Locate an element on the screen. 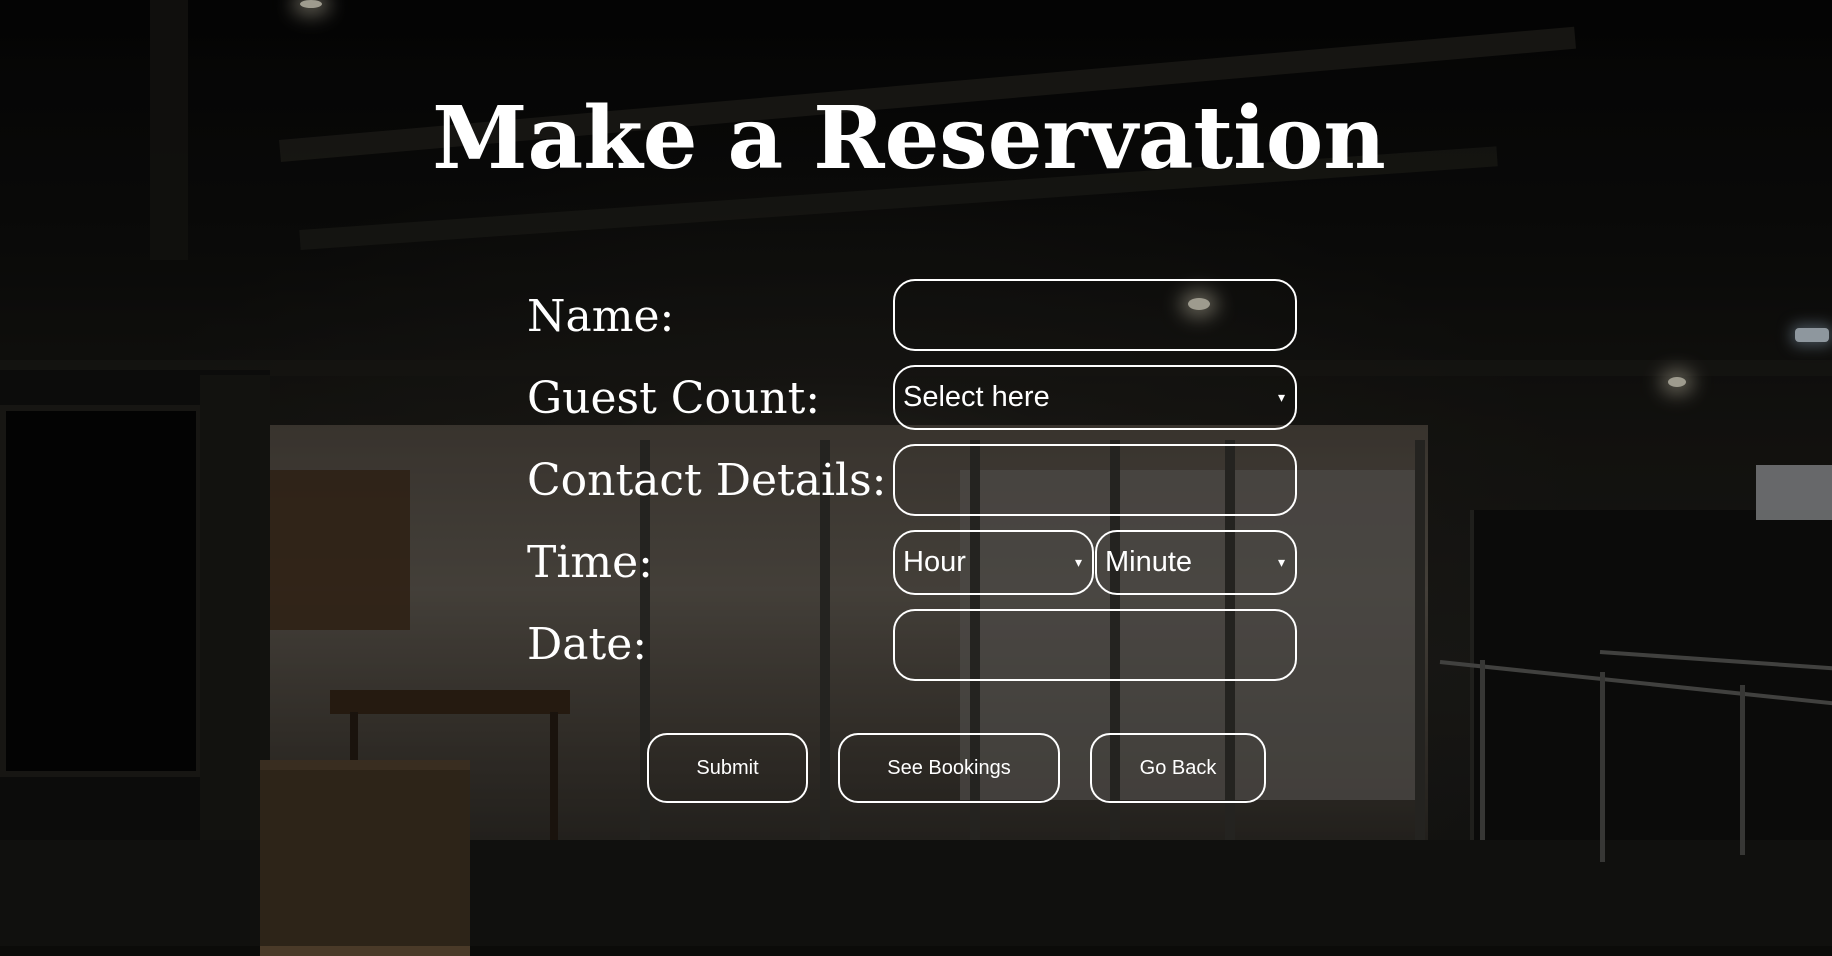 The height and width of the screenshot is (956, 1832). see-bookings-button: See Bookings is located at coordinates (949, 768).